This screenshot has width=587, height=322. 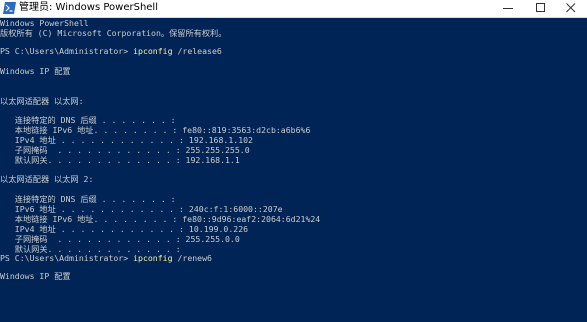 I want to click on powershell-icon, so click(x=9, y=8).